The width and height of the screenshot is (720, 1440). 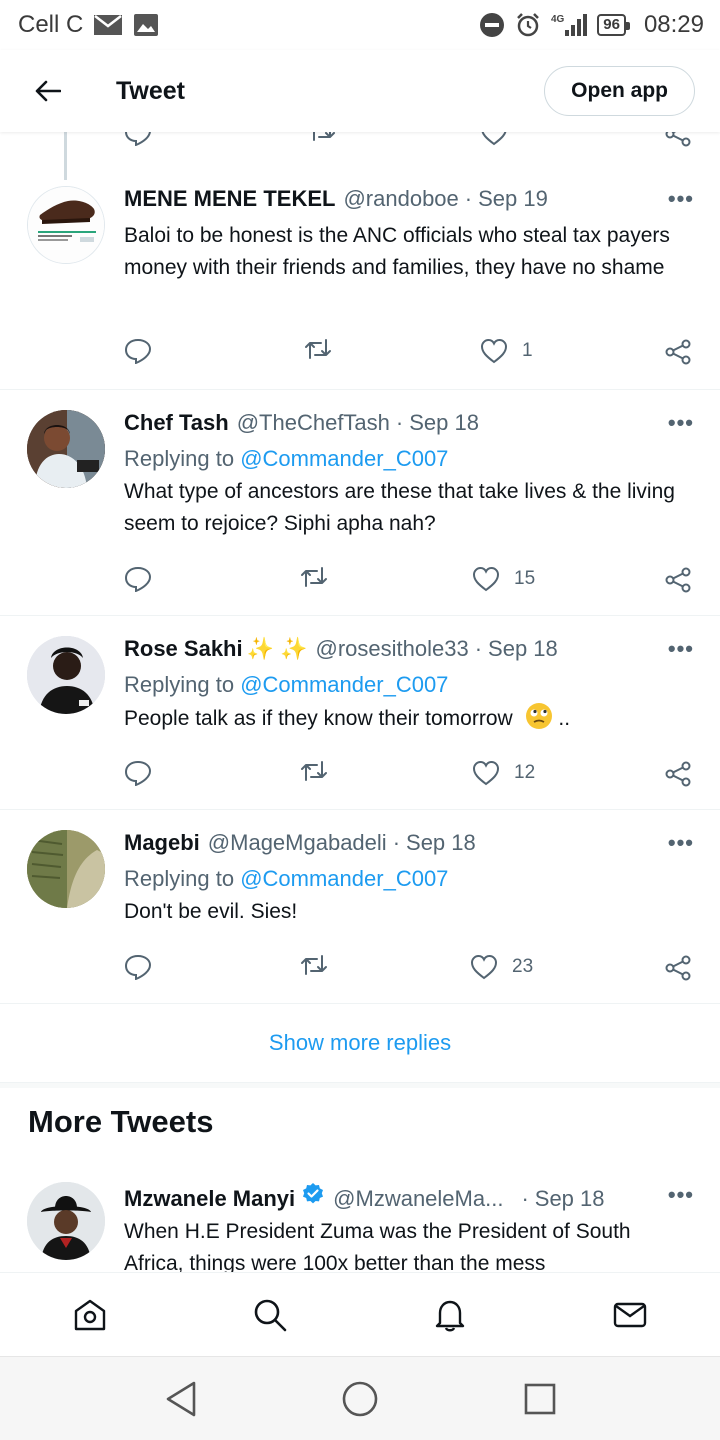 I want to click on section-divider, so click(x=360, y=1085).